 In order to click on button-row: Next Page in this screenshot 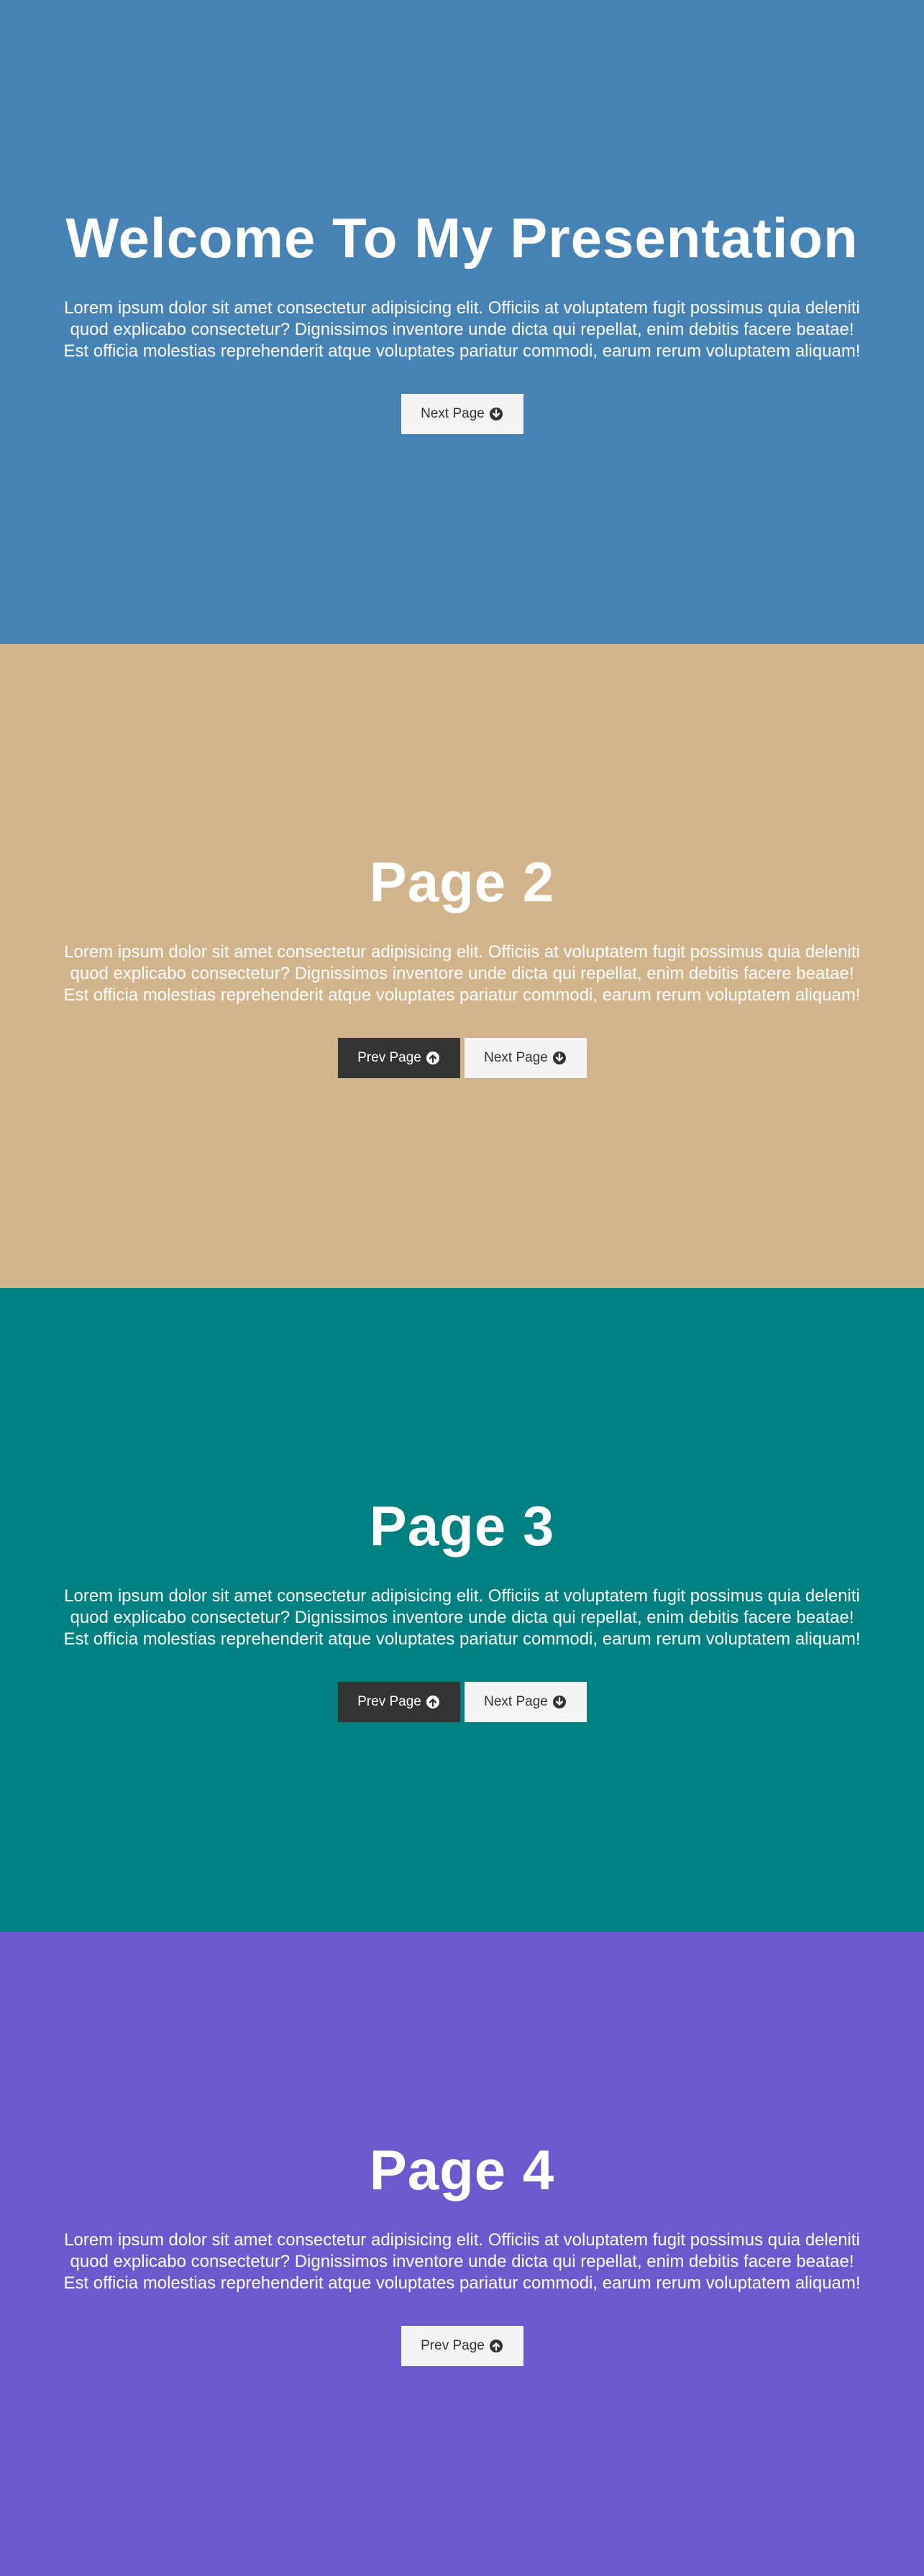, I will do `click(462, 414)`.